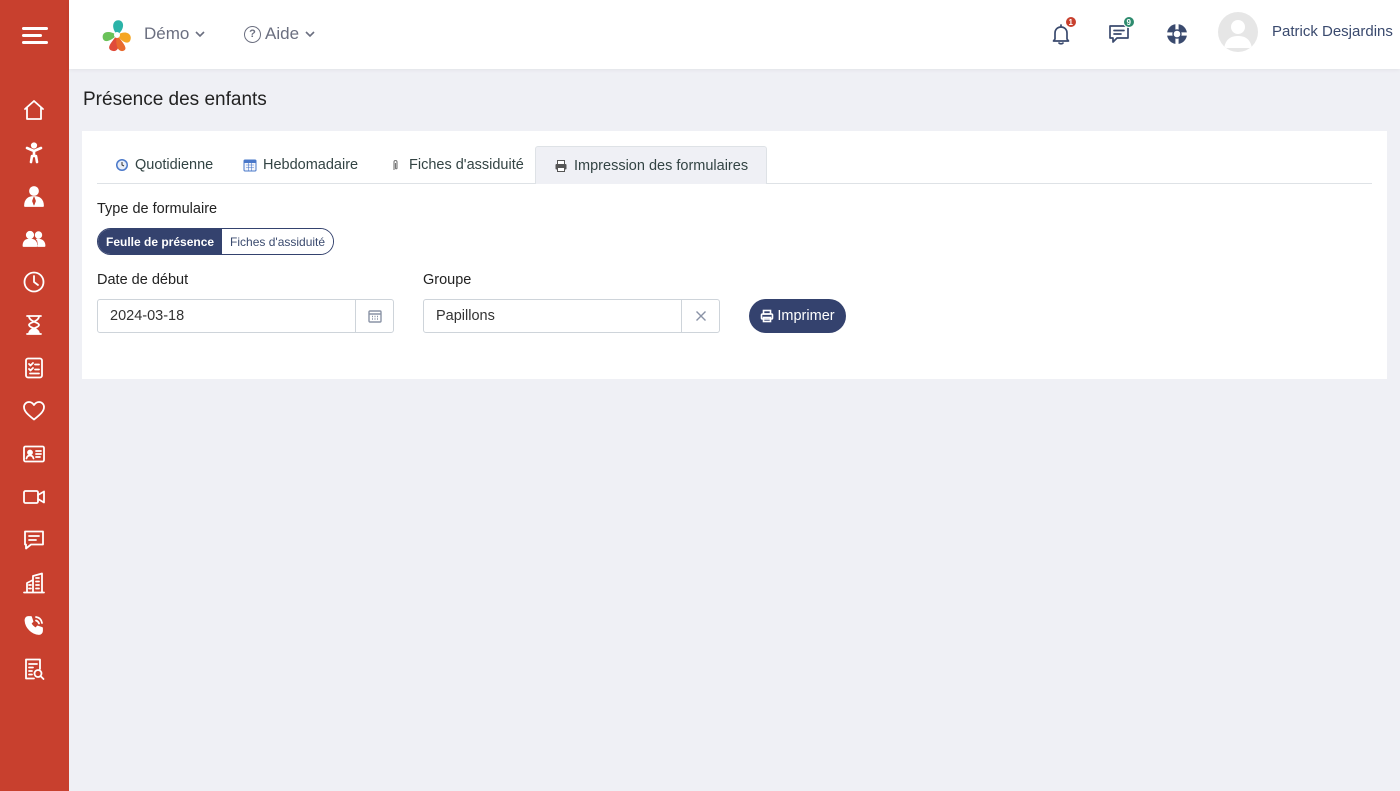  I want to click on user-avatar-icon, so click(1238, 34).